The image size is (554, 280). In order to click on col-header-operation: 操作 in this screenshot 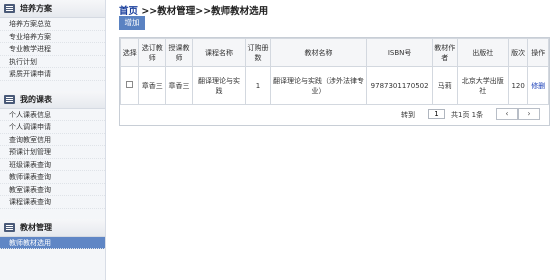, I will do `click(538, 52)`.